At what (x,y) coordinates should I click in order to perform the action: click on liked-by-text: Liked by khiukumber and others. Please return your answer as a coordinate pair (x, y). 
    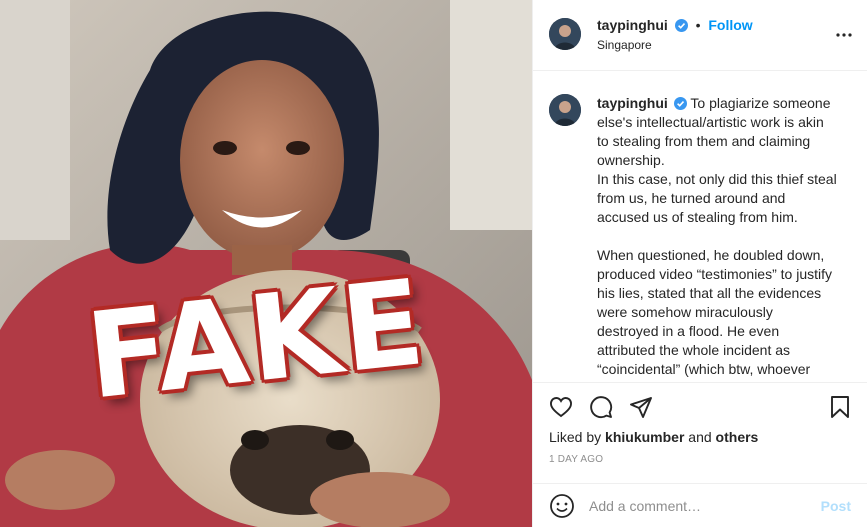
    Looking at the image, I should click on (653, 437).